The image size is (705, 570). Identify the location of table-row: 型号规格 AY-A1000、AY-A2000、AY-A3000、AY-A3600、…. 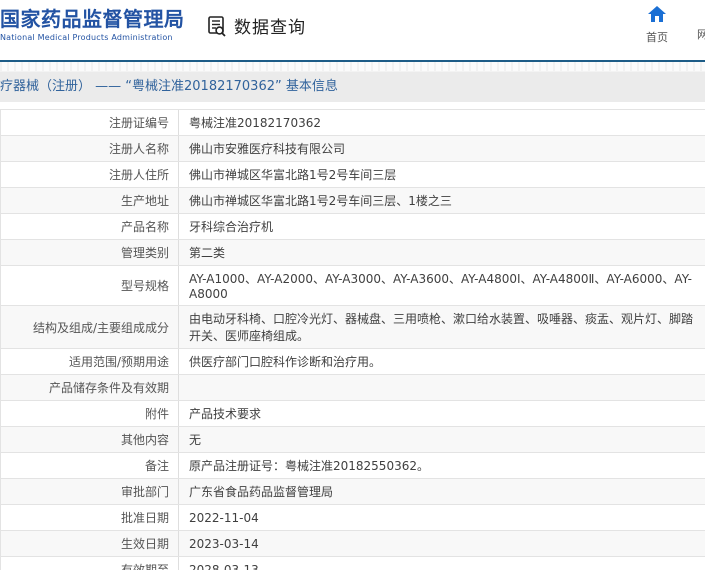
(352, 286).